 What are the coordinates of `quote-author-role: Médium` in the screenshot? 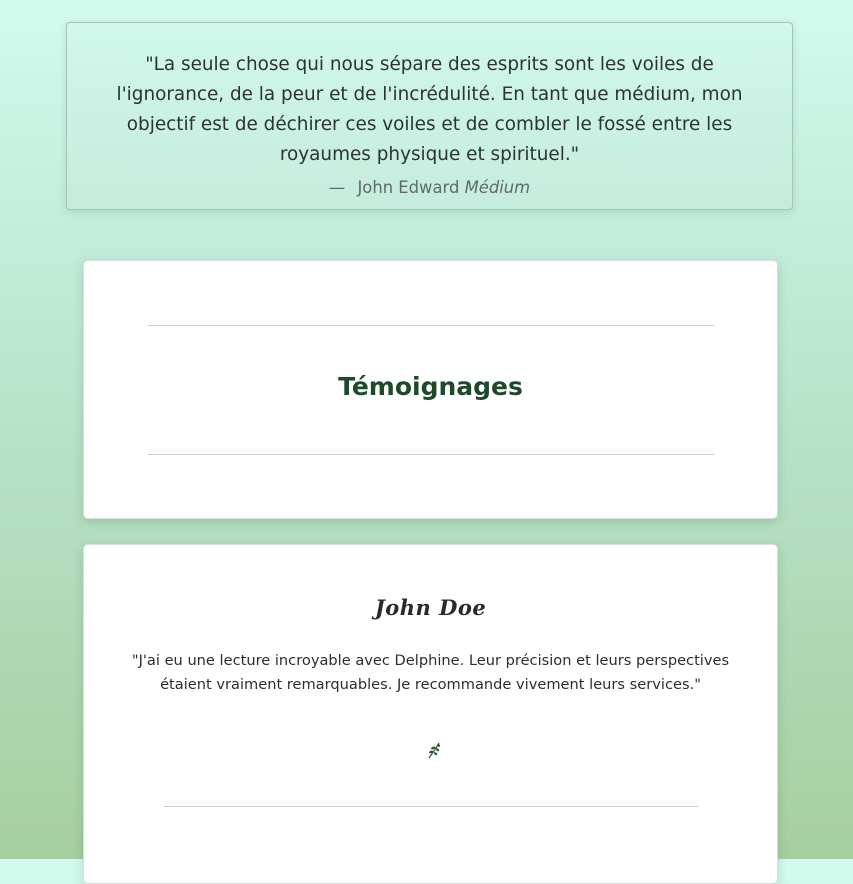 It's located at (497, 187).